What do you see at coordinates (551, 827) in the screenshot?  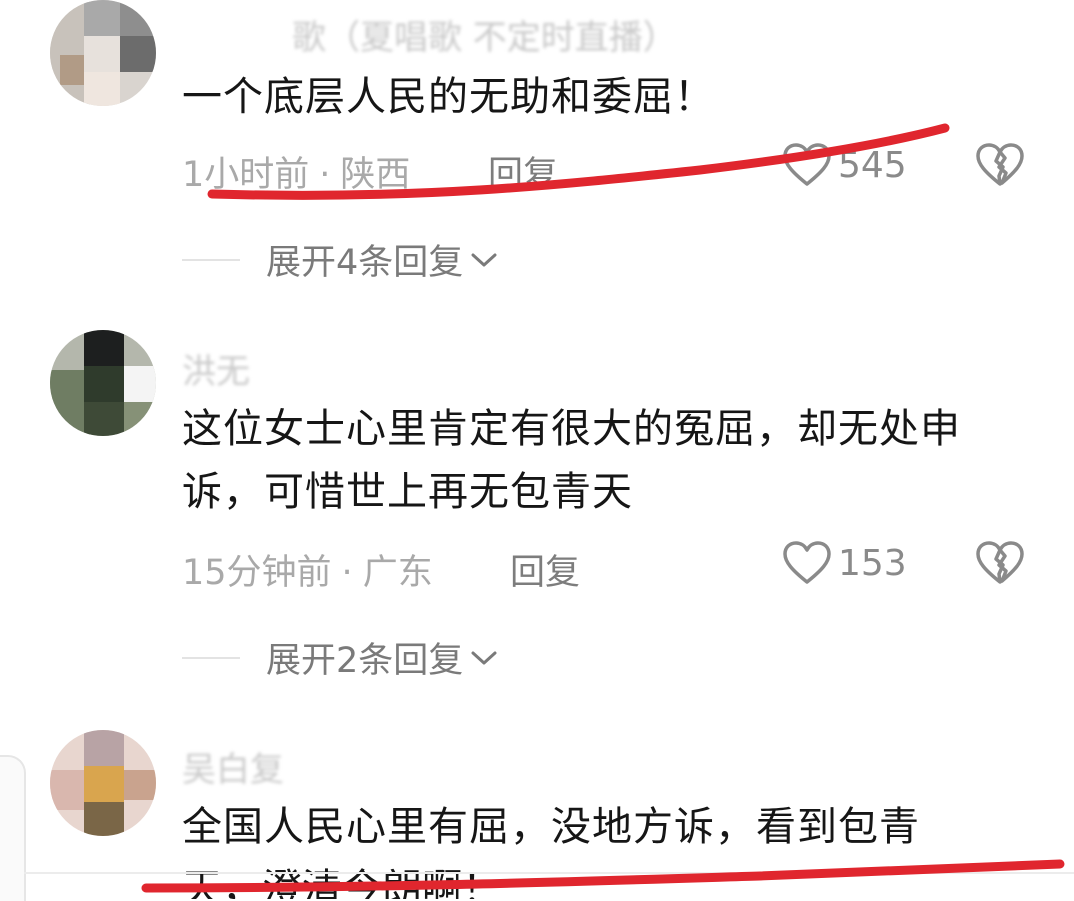 I see `comment-text: 全国人民心里有屈，没地方诉，看到包青` at bounding box center [551, 827].